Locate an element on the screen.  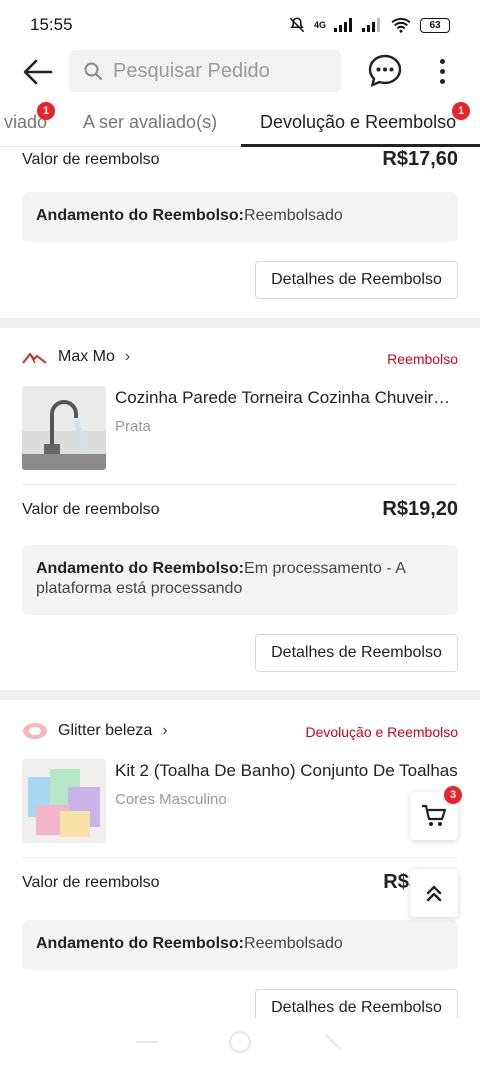
nav-home-icon is located at coordinates (239, 1042).